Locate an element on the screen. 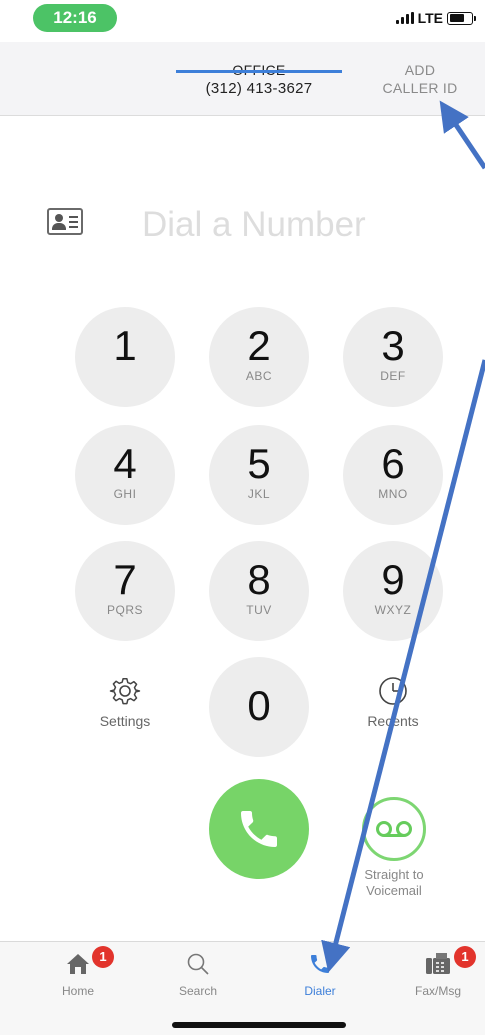 The height and width of the screenshot is (1035, 485). status-time: 12:16 is located at coordinates (75, 18).